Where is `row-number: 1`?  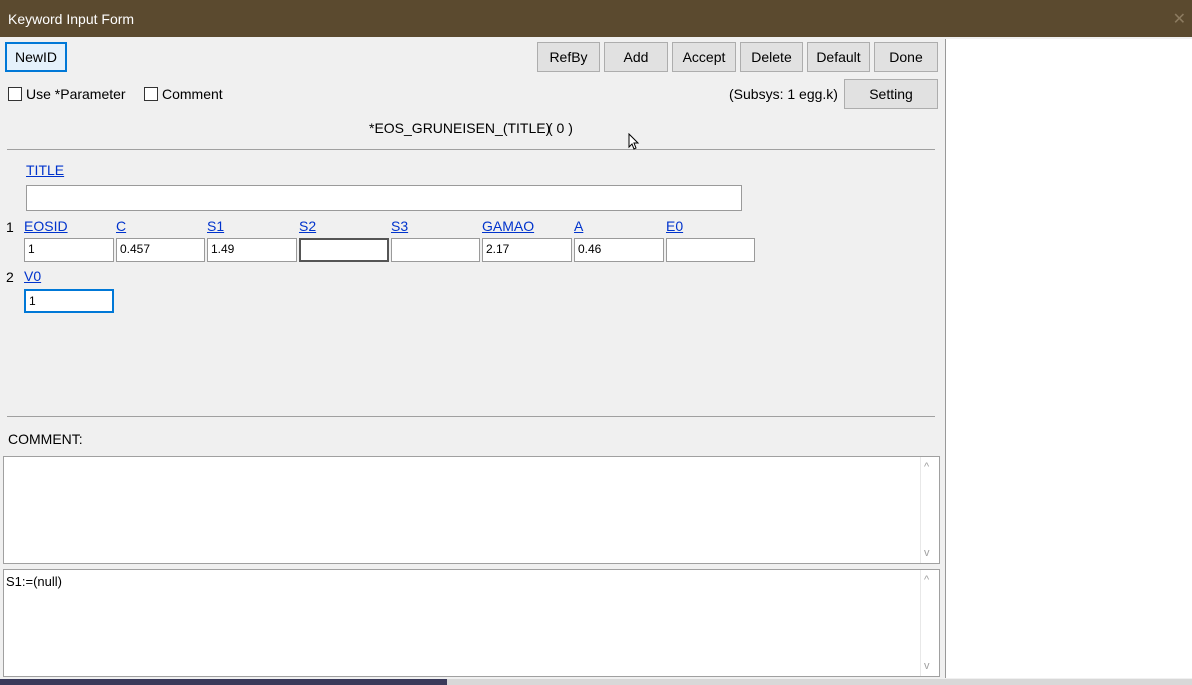 row-number: 1 is located at coordinates (10, 227).